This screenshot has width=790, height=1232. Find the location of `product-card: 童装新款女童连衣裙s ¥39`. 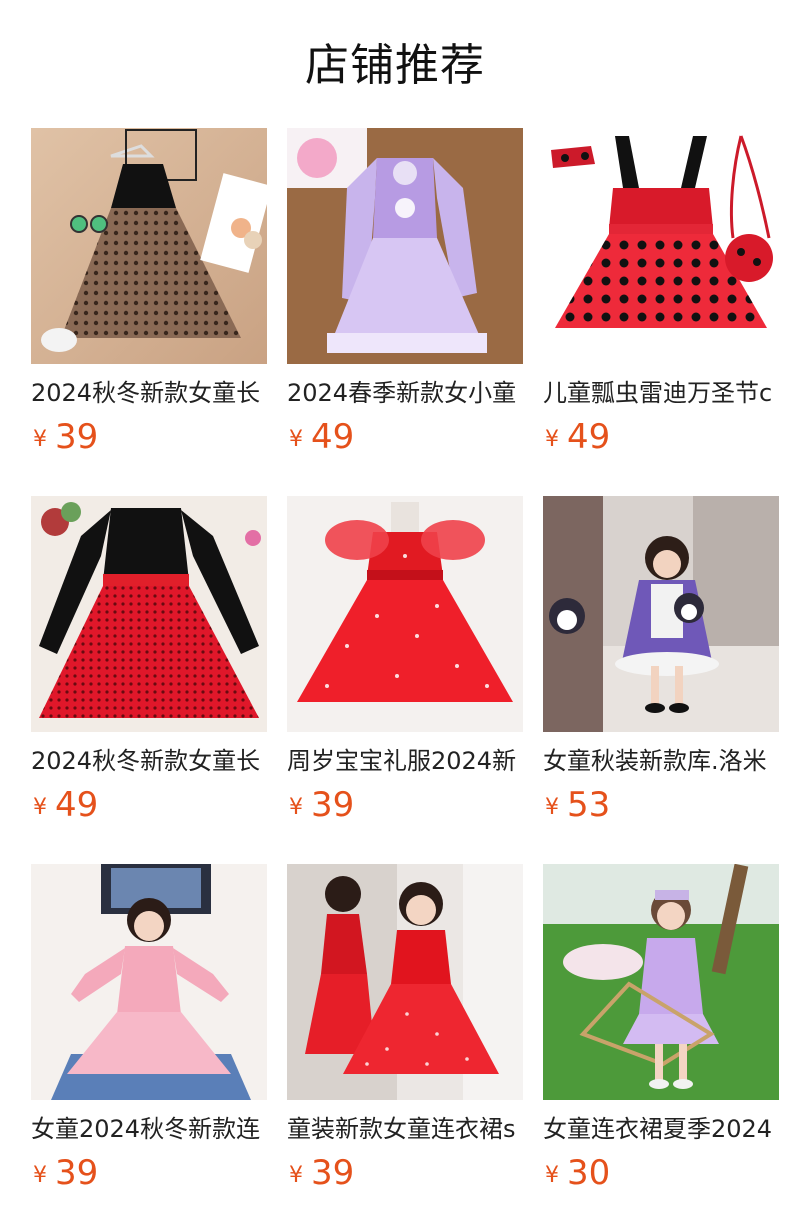

product-card: 童装新款女童连衣裙s ¥39 is located at coordinates (405, 1028).